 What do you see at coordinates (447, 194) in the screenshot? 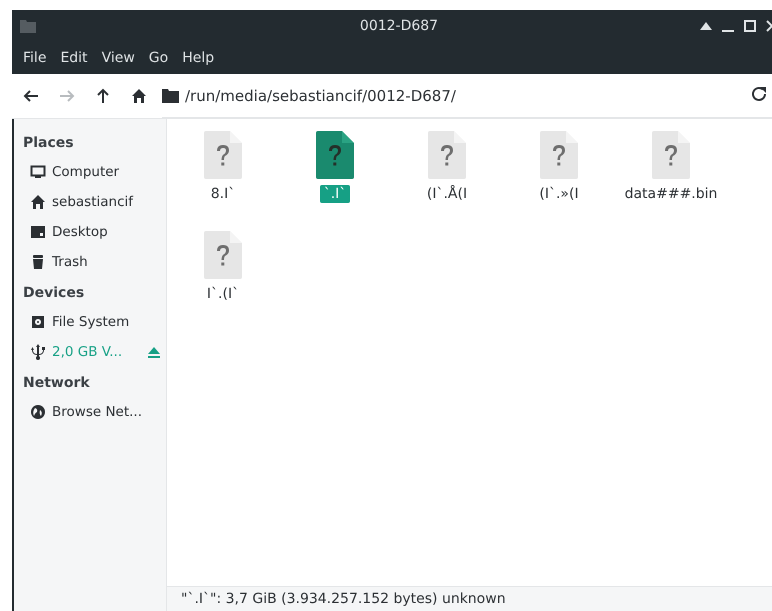
I see `file-name: (I`.Å(I` at bounding box center [447, 194].